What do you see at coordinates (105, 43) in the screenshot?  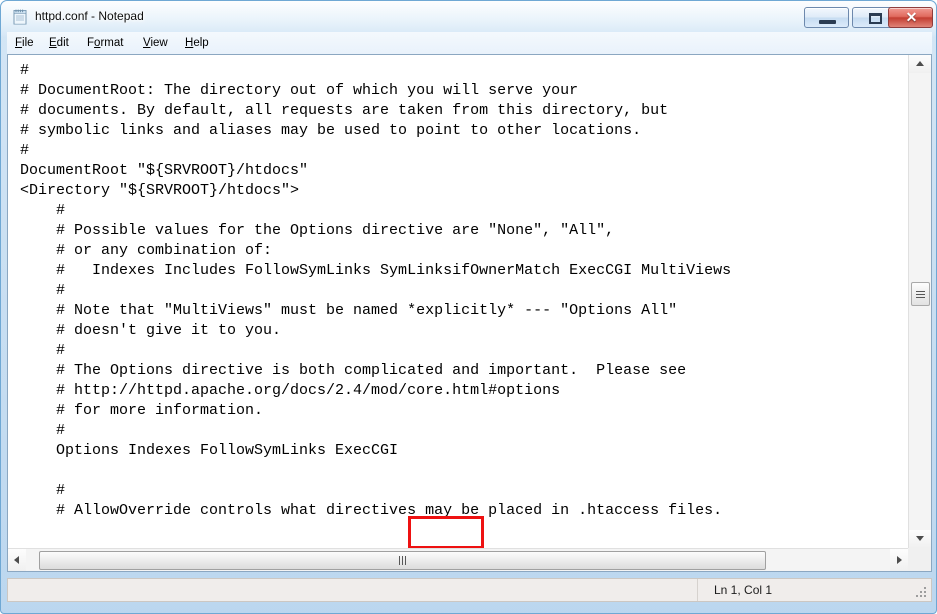 I see `menu-item-format: Format` at bounding box center [105, 43].